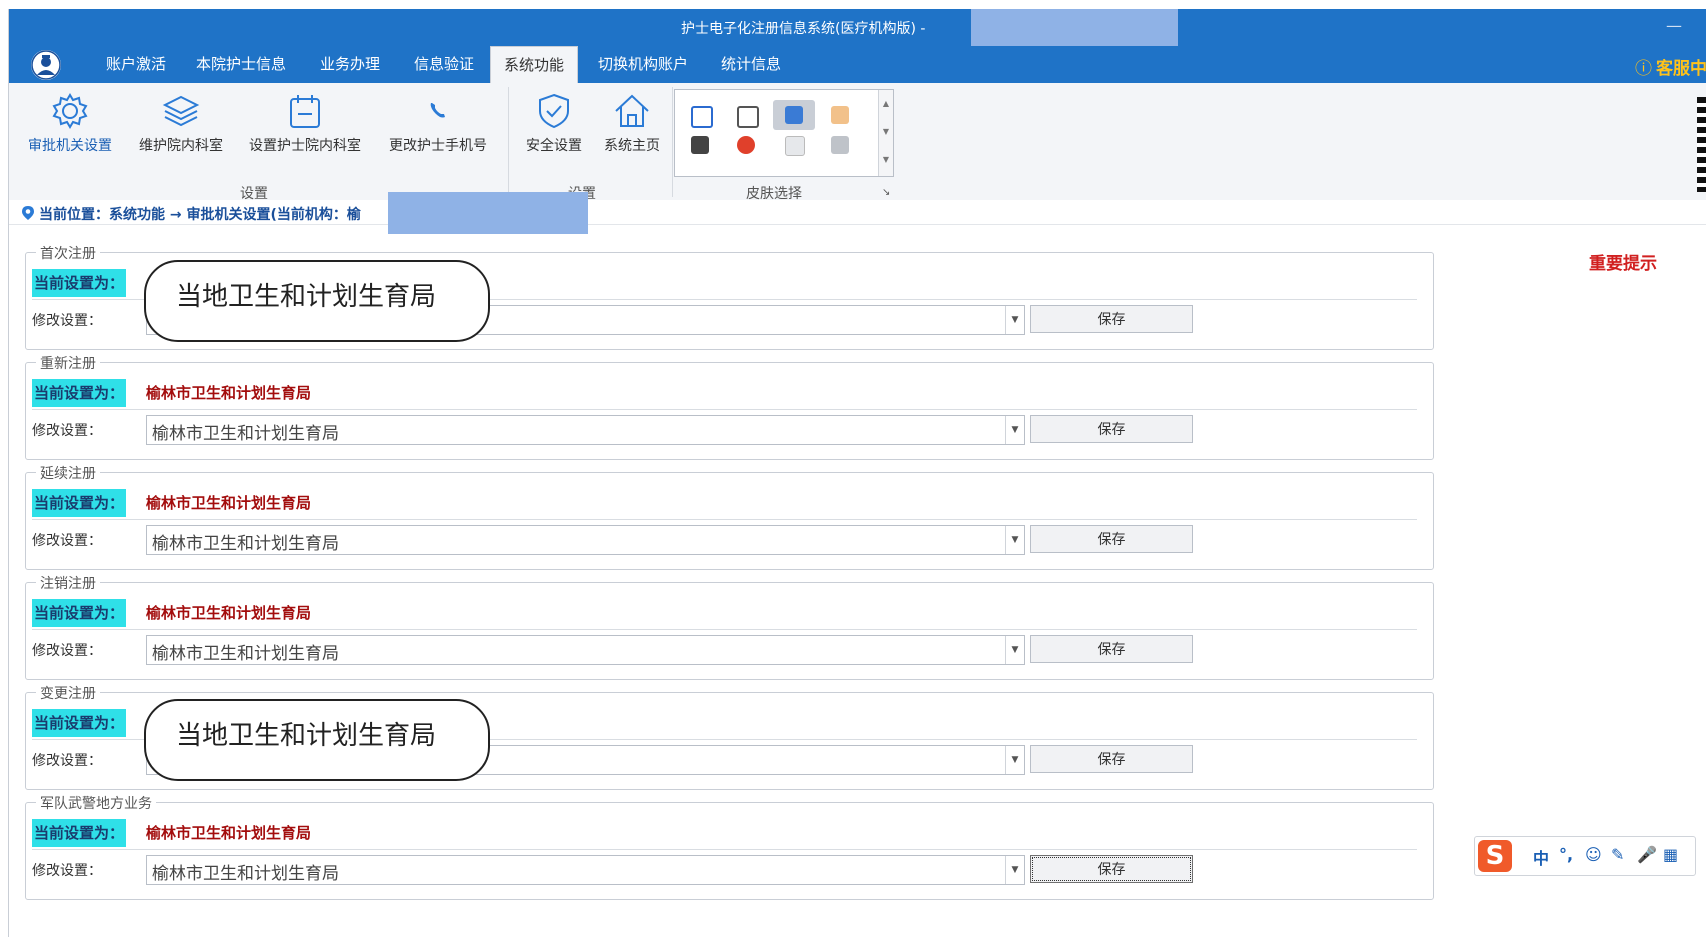  I want to click on current-setting-value: 榆林市卫生和计划生育局, so click(229, 393).